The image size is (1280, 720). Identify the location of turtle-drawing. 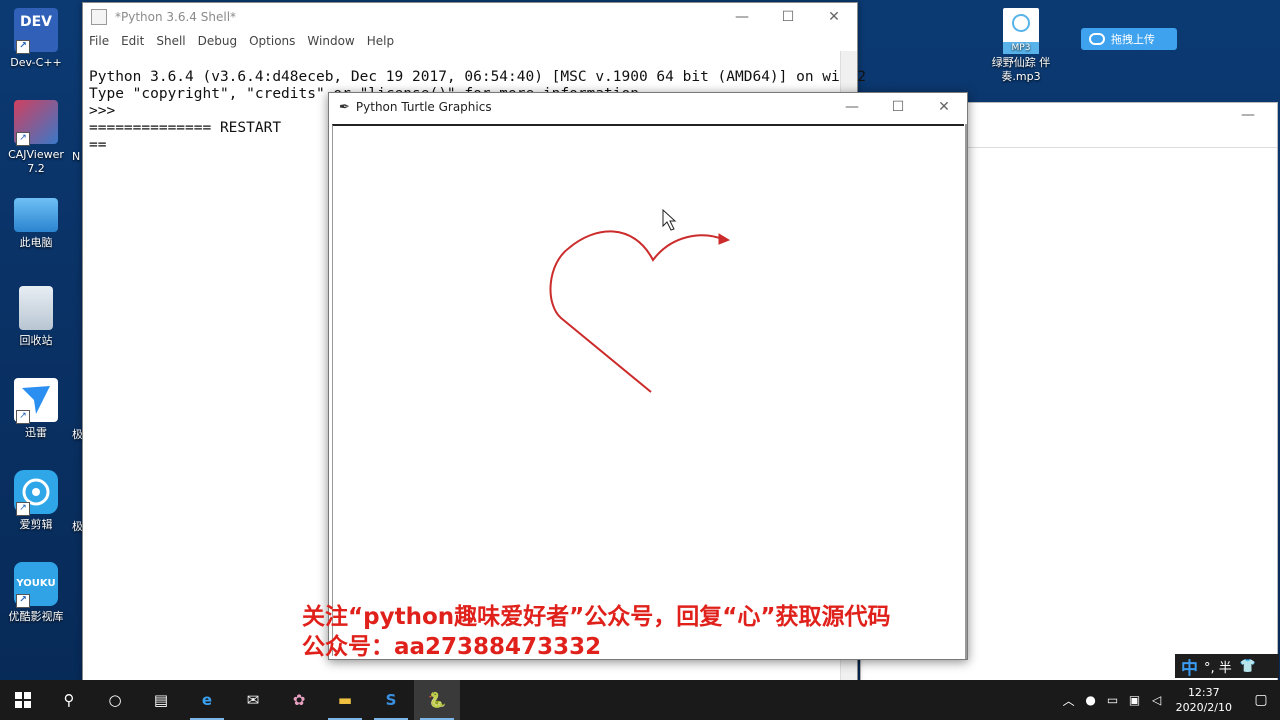
(640, 300).